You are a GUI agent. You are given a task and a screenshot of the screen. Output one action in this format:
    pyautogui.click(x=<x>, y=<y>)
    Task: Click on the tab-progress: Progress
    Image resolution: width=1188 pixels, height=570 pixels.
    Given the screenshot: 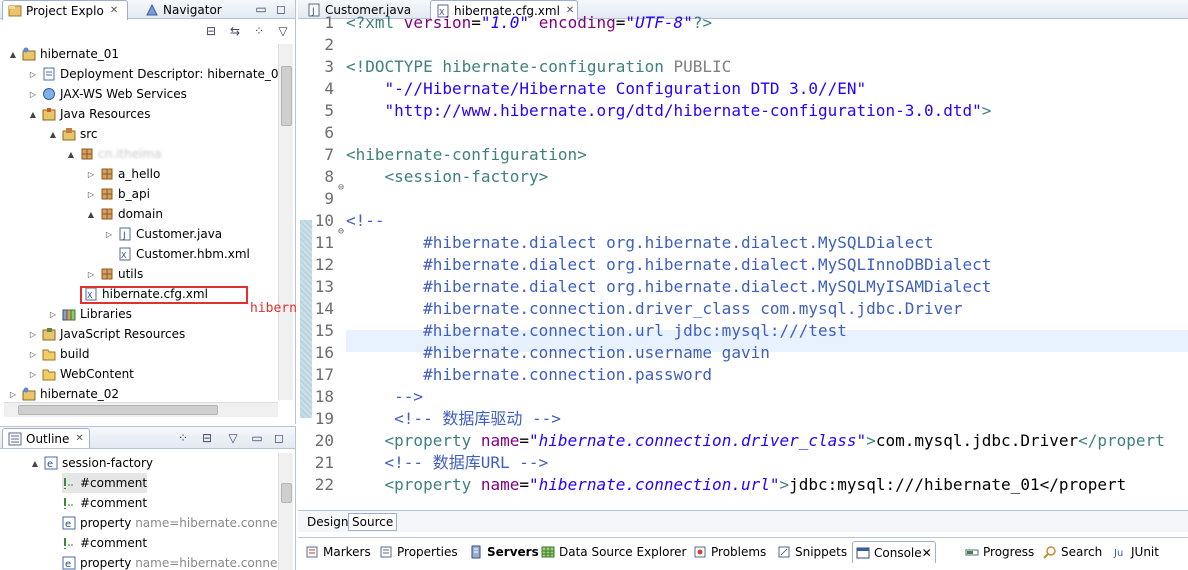 What is the action you would take?
    pyautogui.click(x=999, y=552)
    